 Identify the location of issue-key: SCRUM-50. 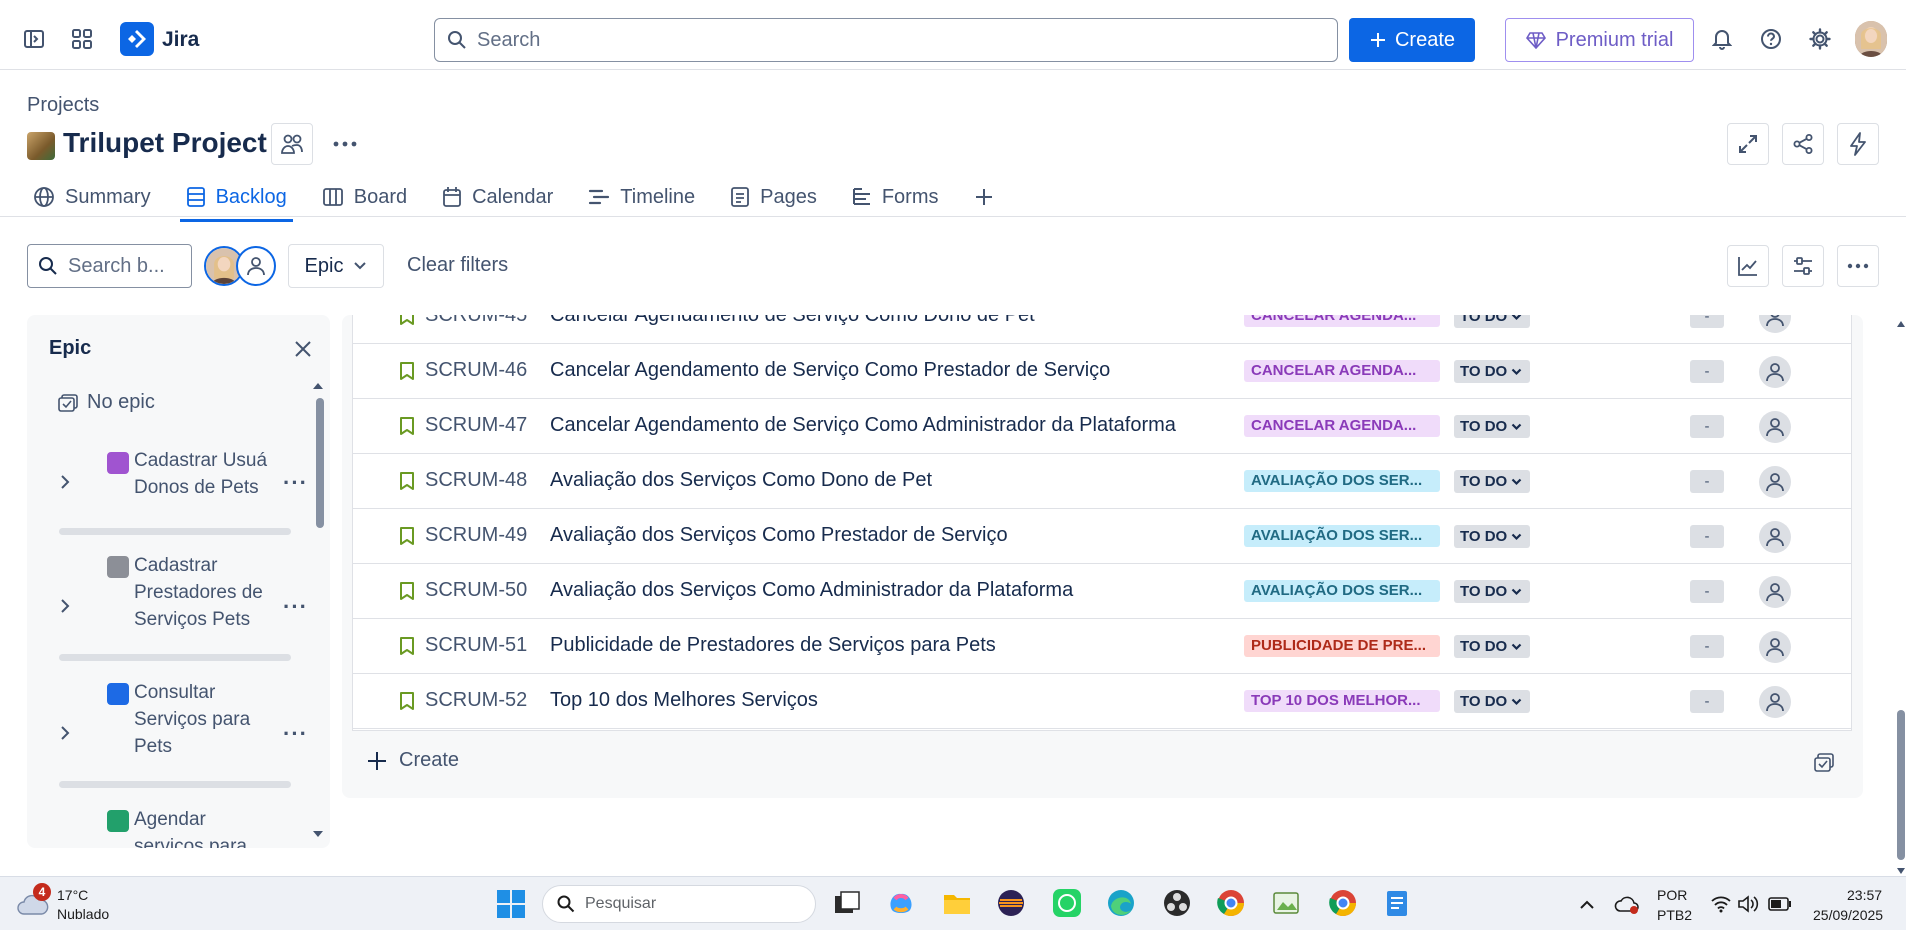
(476, 590).